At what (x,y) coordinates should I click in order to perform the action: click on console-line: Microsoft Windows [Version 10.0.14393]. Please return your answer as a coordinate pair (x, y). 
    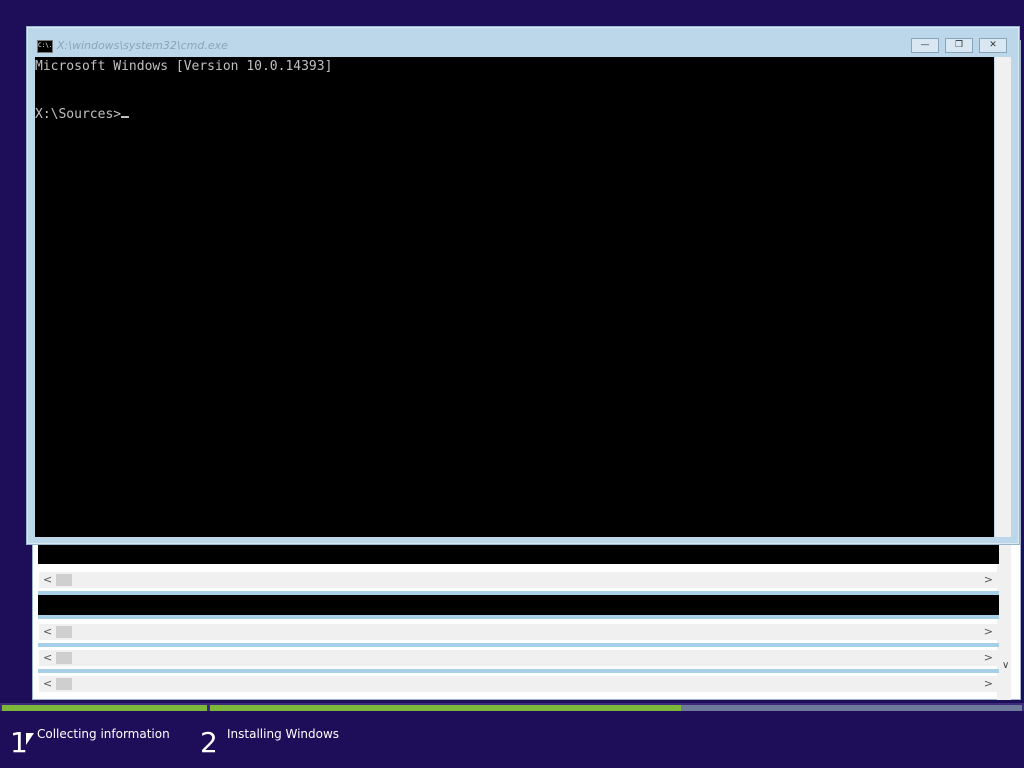
    Looking at the image, I should click on (184, 66).